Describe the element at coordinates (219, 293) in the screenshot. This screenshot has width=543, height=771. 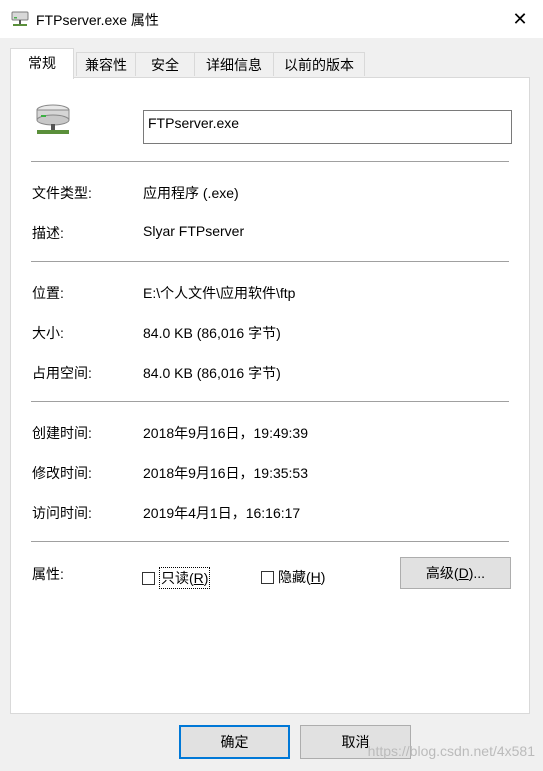
I see `location-value: E:\个人文件\应用软件\ftp` at that location.